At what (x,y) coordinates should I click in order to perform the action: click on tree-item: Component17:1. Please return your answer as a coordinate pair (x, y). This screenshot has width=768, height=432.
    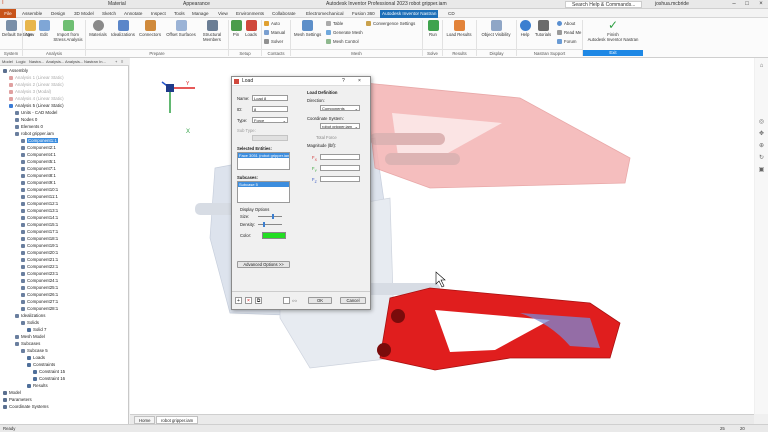
    Looking at the image, I should click on (39, 232).